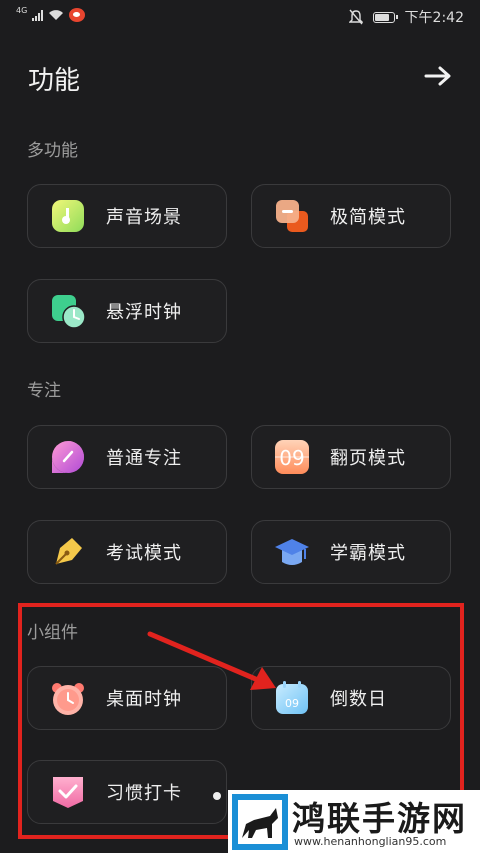  Describe the element at coordinates (260, 822) in the screenshot. I see `watermark-logo` at that location.